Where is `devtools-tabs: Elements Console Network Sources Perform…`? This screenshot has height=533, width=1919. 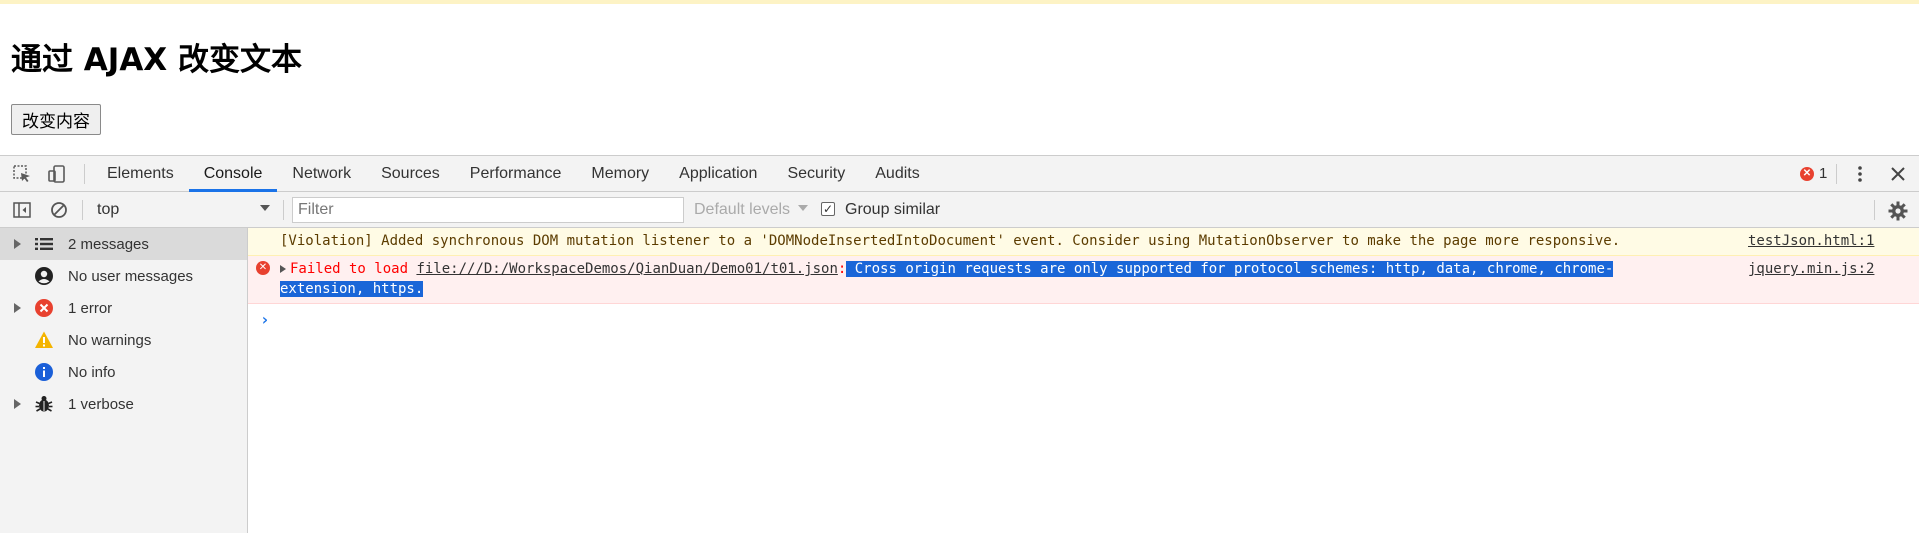 devtools-tabs: Elements Console Network Sources Perform… is located at coordinates (513, 174).